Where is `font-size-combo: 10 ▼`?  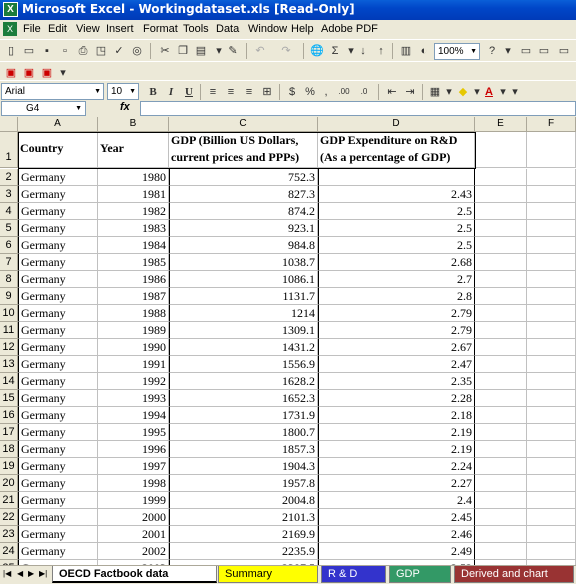 font-size-combo: 10 ▼ is located at coordinates (123, 91).